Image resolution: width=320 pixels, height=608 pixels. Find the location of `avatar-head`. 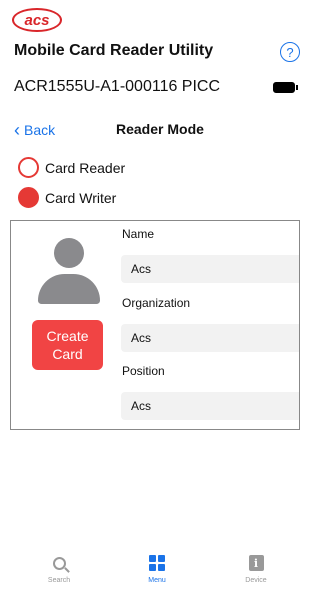

avatar-head is located at coordinates (69, 253).